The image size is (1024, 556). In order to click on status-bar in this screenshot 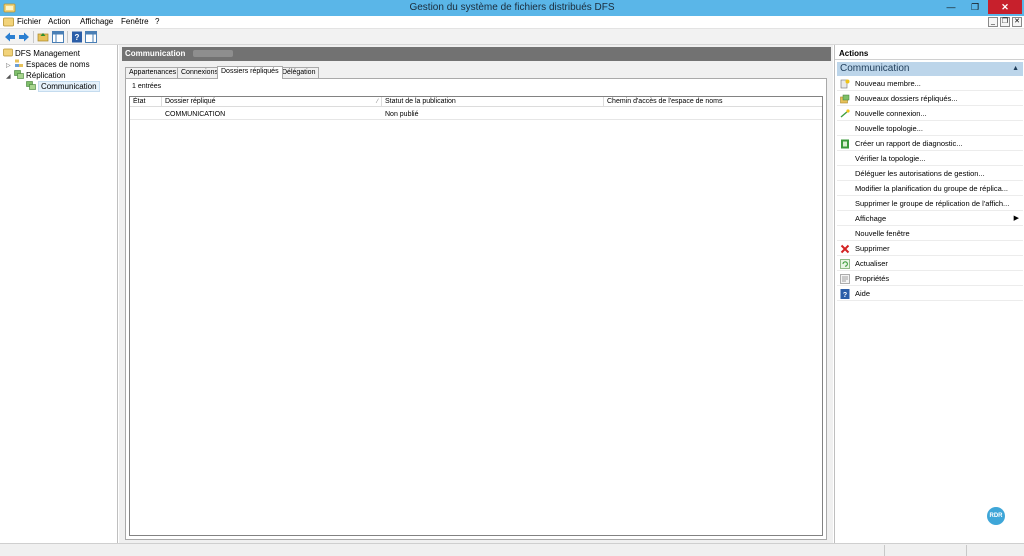, I will do `click(512, 549)`.